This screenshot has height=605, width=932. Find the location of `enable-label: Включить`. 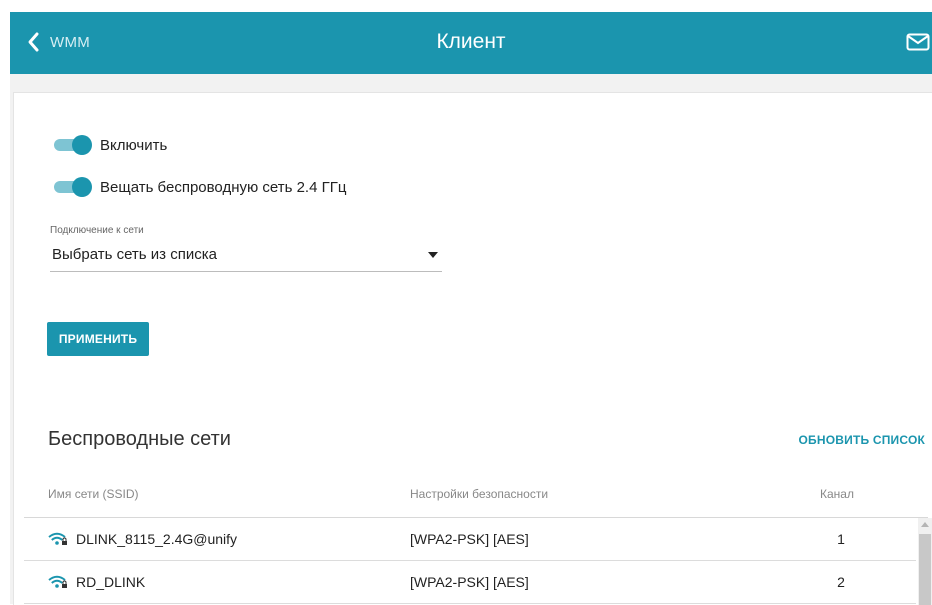

enable-label: Включить is located at coordinates (134, 145).